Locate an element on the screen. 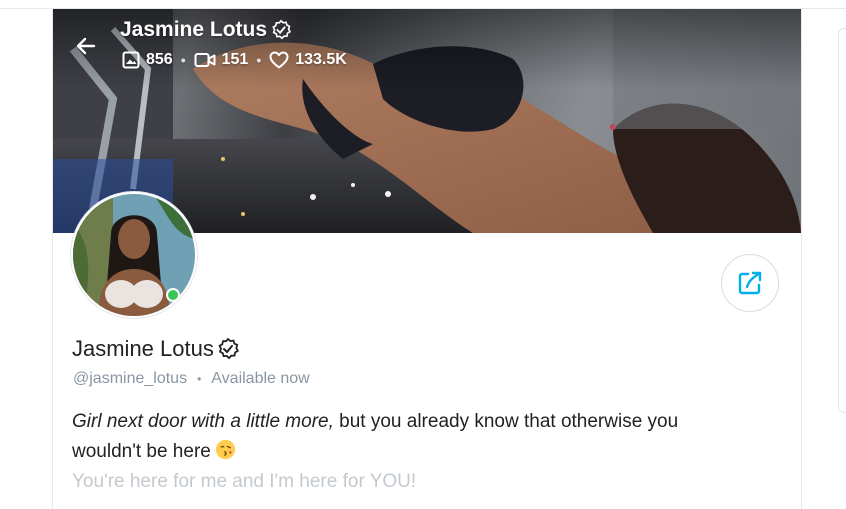  image-icon is located at coordinates (131, 60).